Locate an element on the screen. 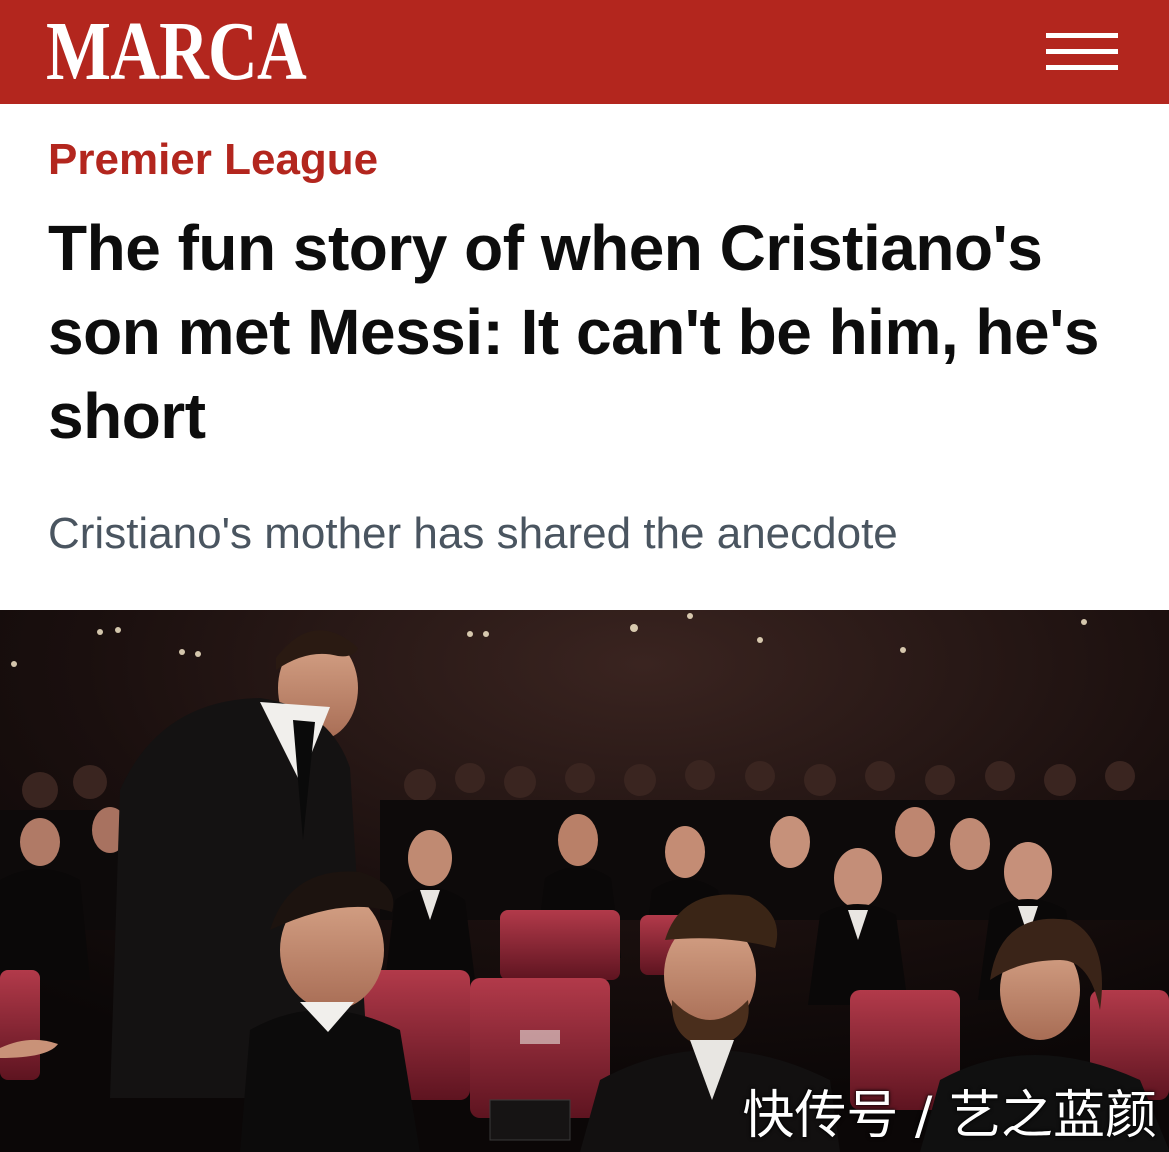 The image size is (1169, 1152). site-header: MARCA is located at coordinates (584, 52).